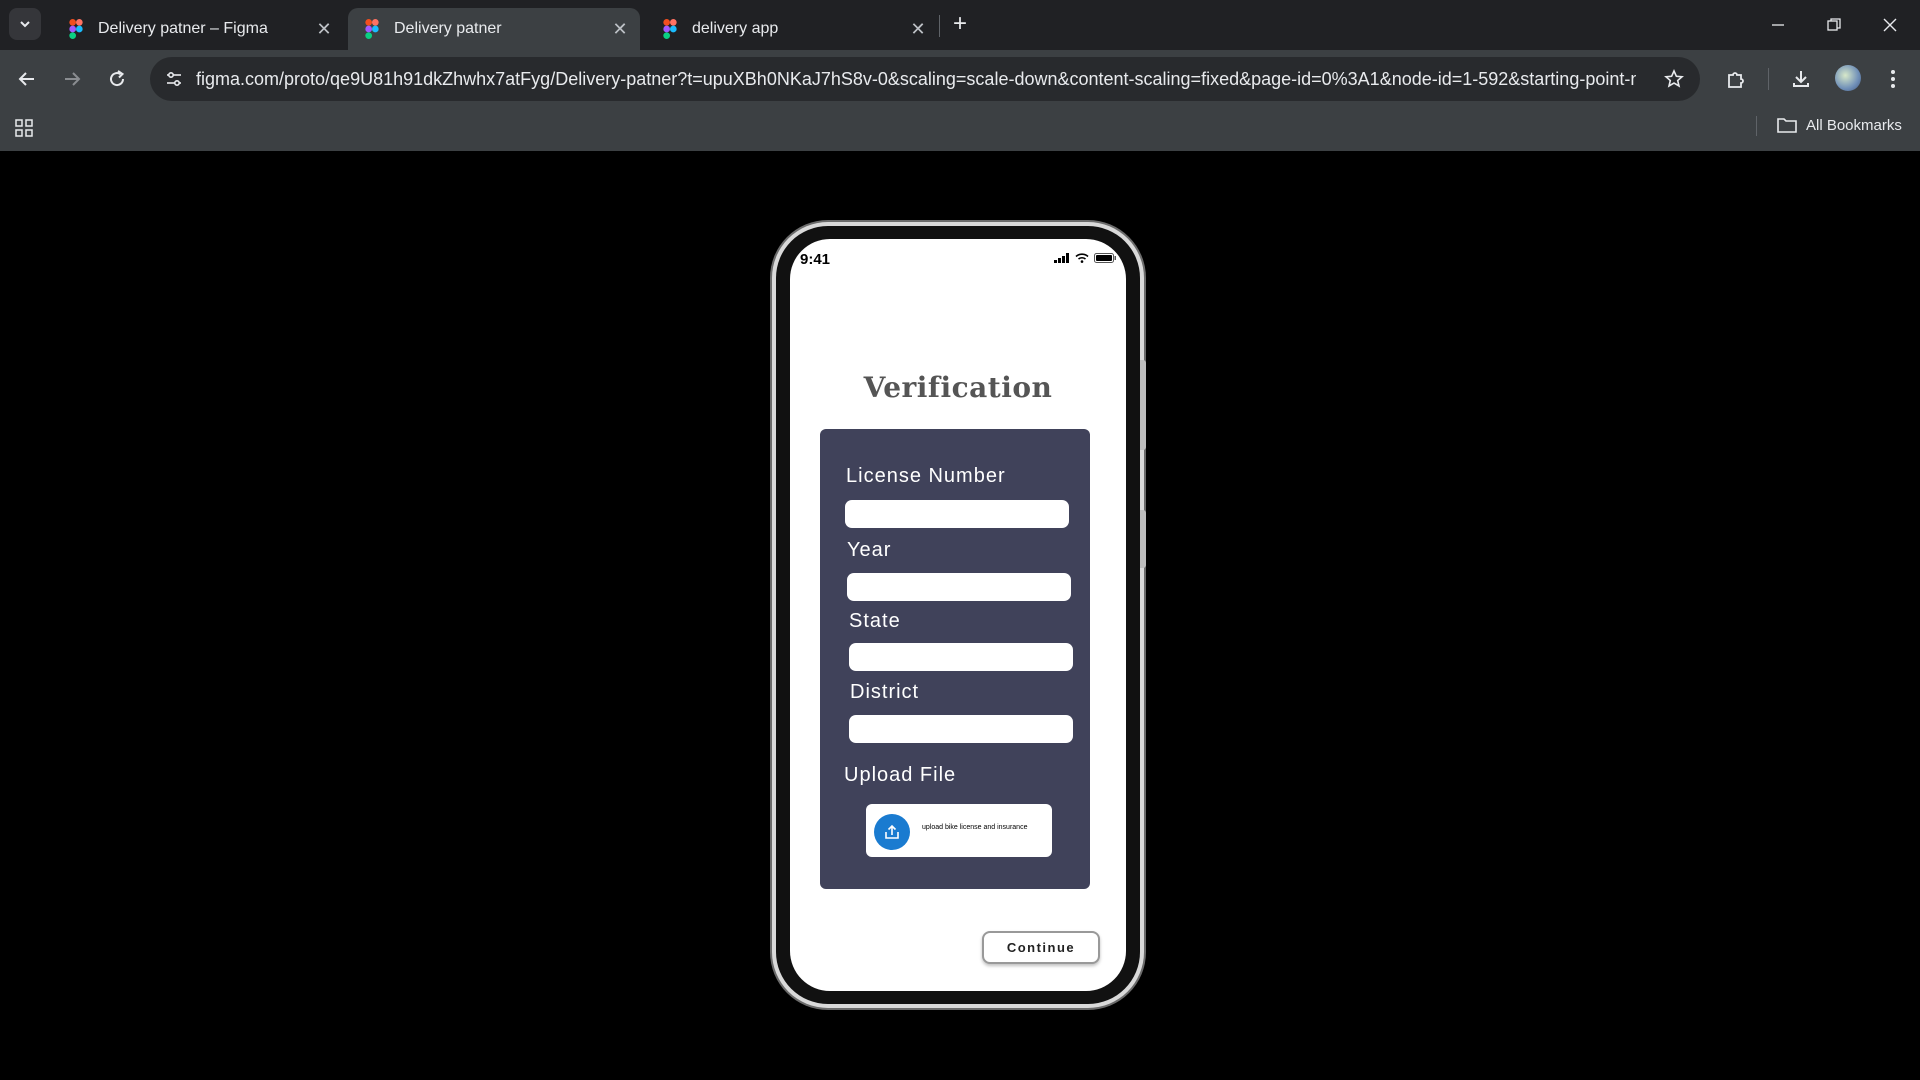  I want to click on chevron-down-icon, so click(25, 24).